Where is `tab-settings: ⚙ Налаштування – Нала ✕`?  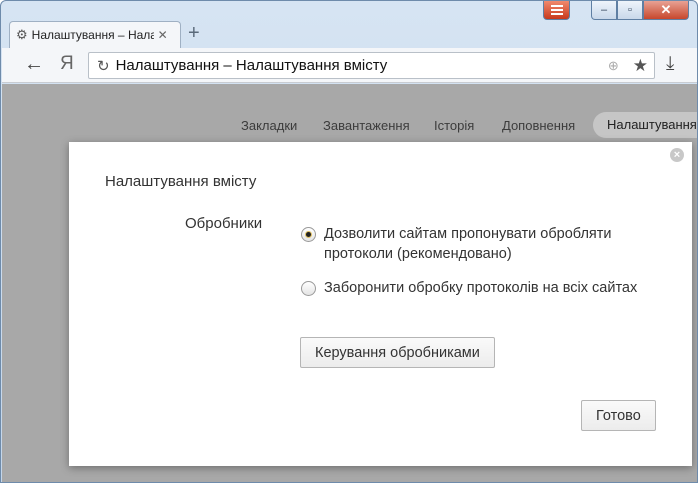
tab-settings: ⚙ Налаштування – Нала ✕ is located at coordinates (95, 34).